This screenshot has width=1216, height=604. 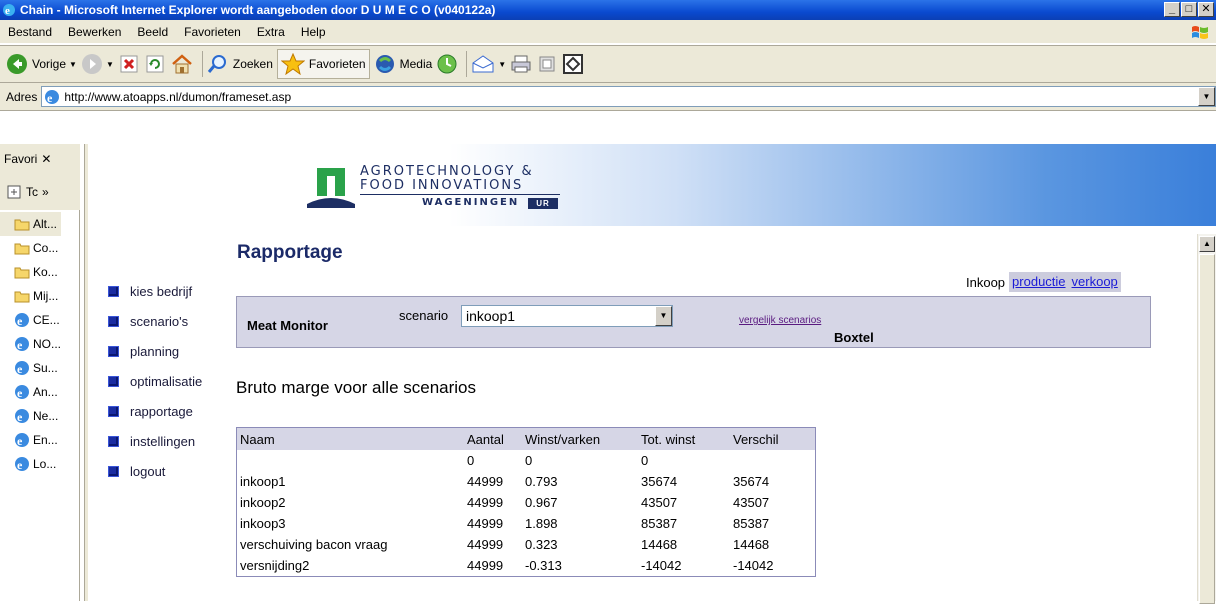 I want to click on minimize-button: _, so click(x=1172, y=9).